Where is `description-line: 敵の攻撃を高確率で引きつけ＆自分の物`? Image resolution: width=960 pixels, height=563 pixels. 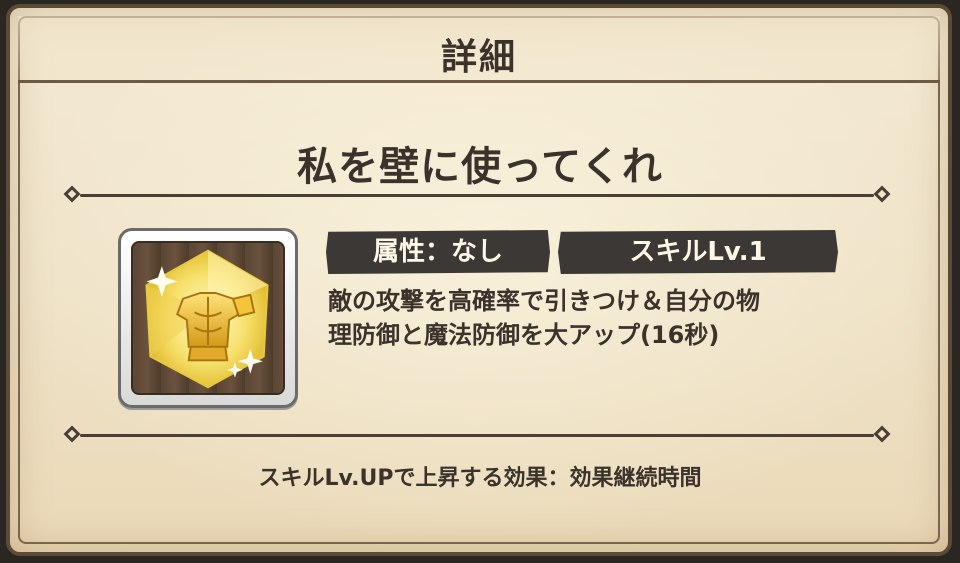
description-line: 敵の攻撃を高確率で引きつけ＆自分の物 is located at coordinates (544, 301).